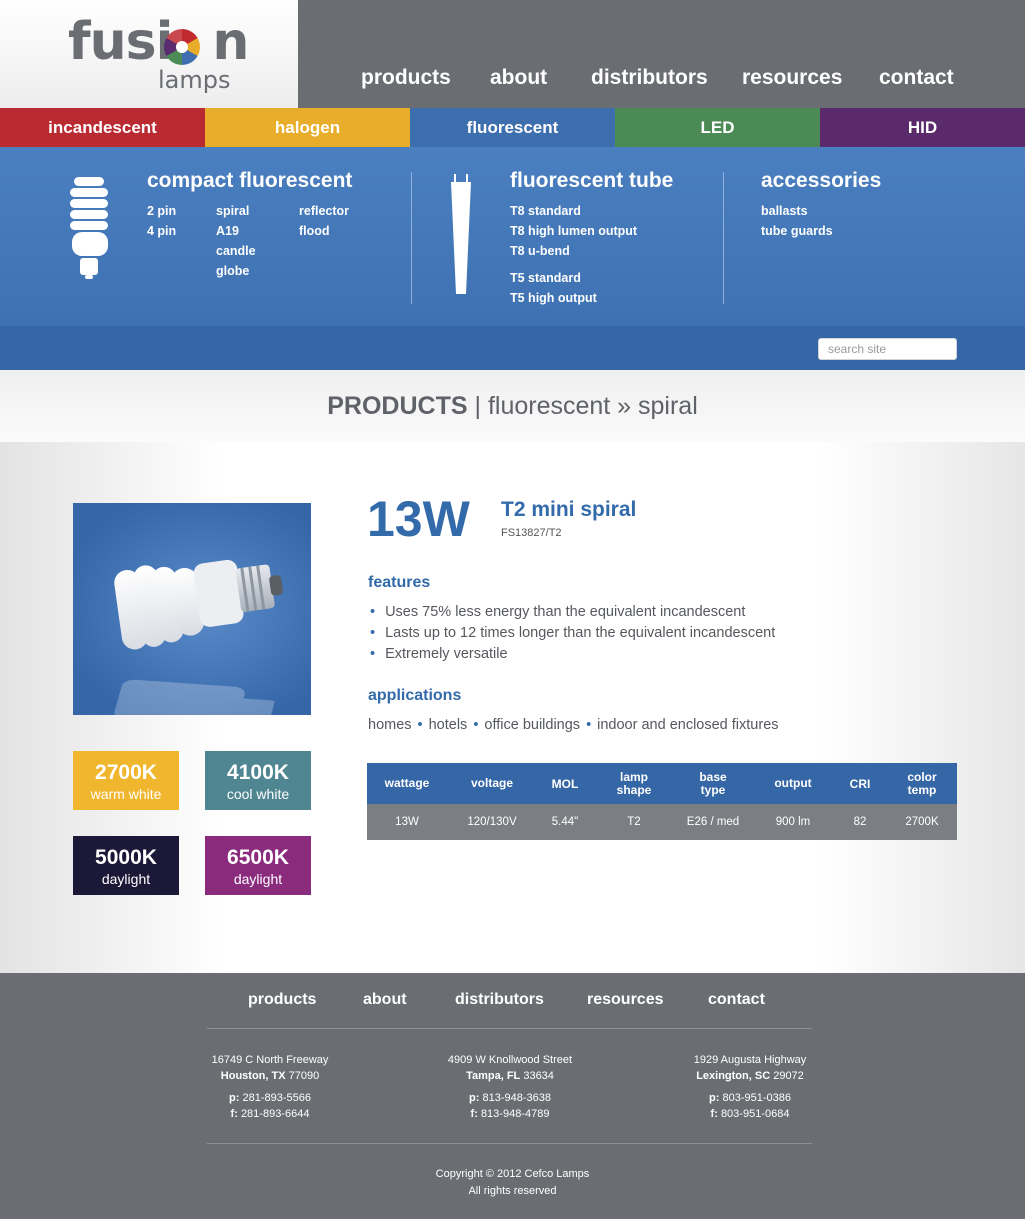 The width and height of the screenshot is (1025, 1219). I want to click on menu-link-globe: globe, so click(232, 271).